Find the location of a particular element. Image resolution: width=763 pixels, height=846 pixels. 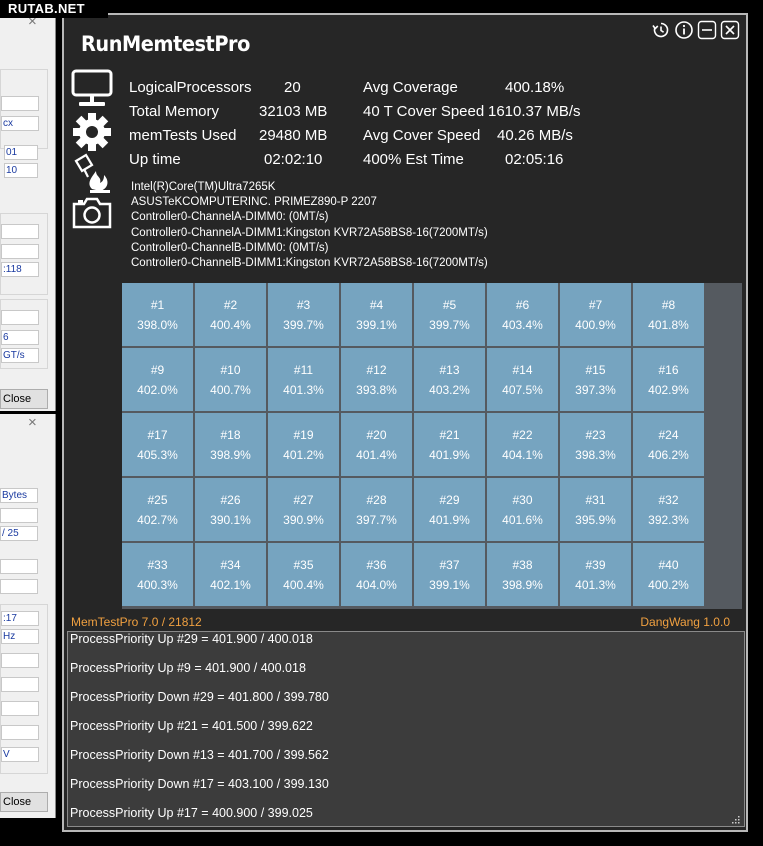

group-box: :118 is located at coordinates (24, 254).